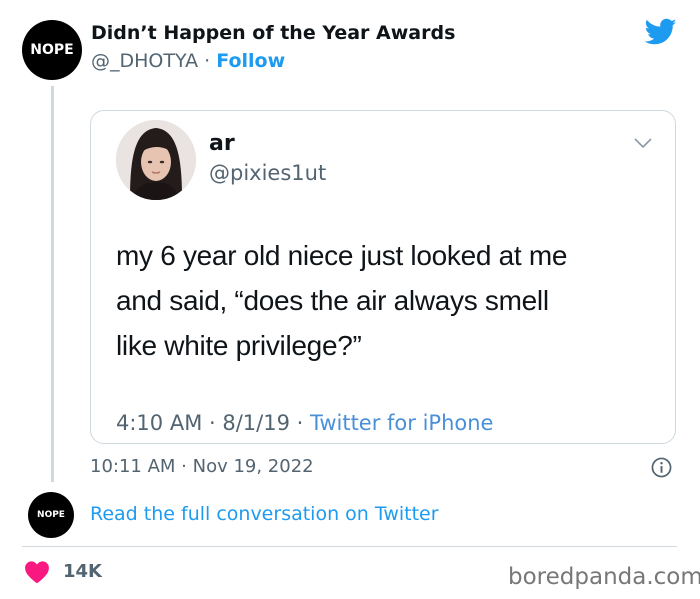  What do you see at coordinates (213, 423) in the screenshot?
I see `quoted-timestamp: 4:10 AM · 8/1/19 ·` at bounding box center [213, 423].